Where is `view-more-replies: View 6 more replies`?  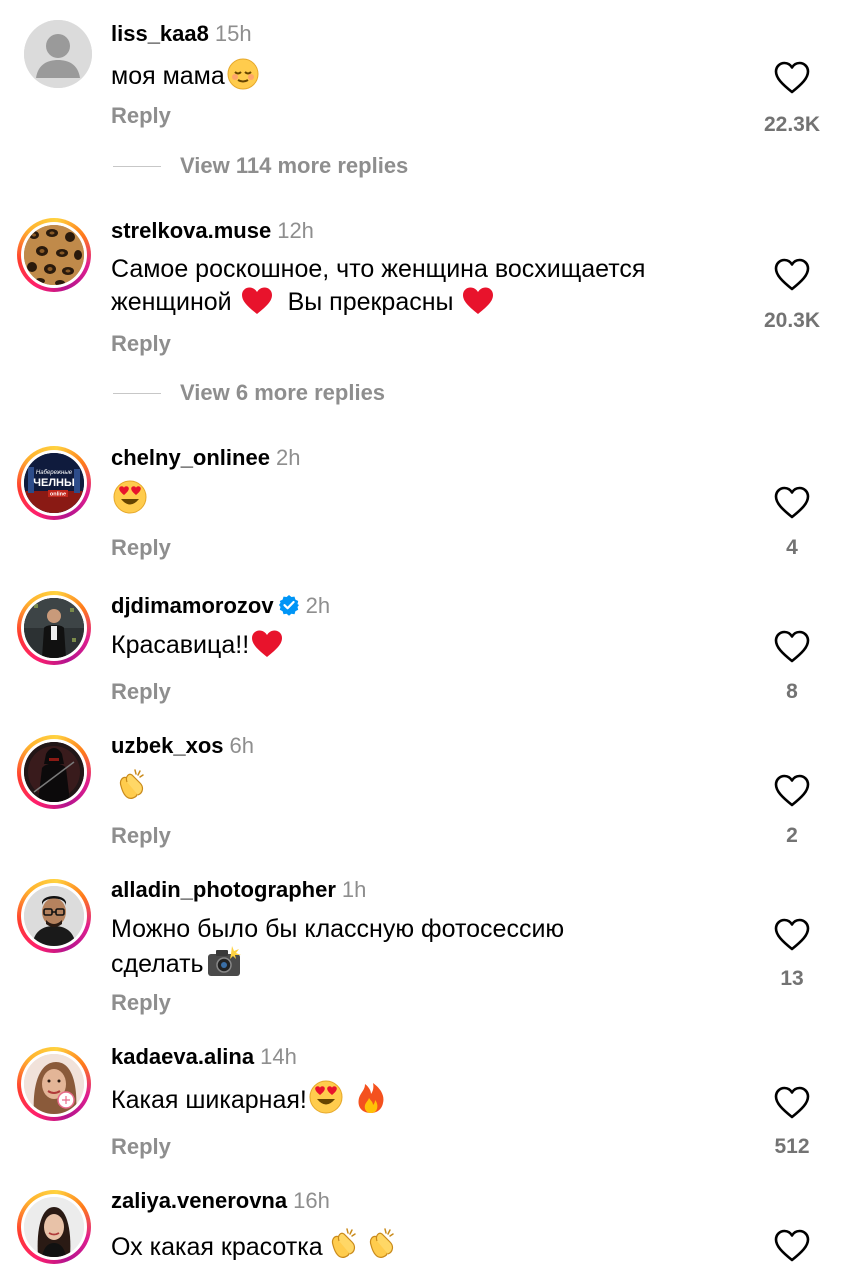 view-more-replies: View 6 more replies is located at coordinates (313, 393).